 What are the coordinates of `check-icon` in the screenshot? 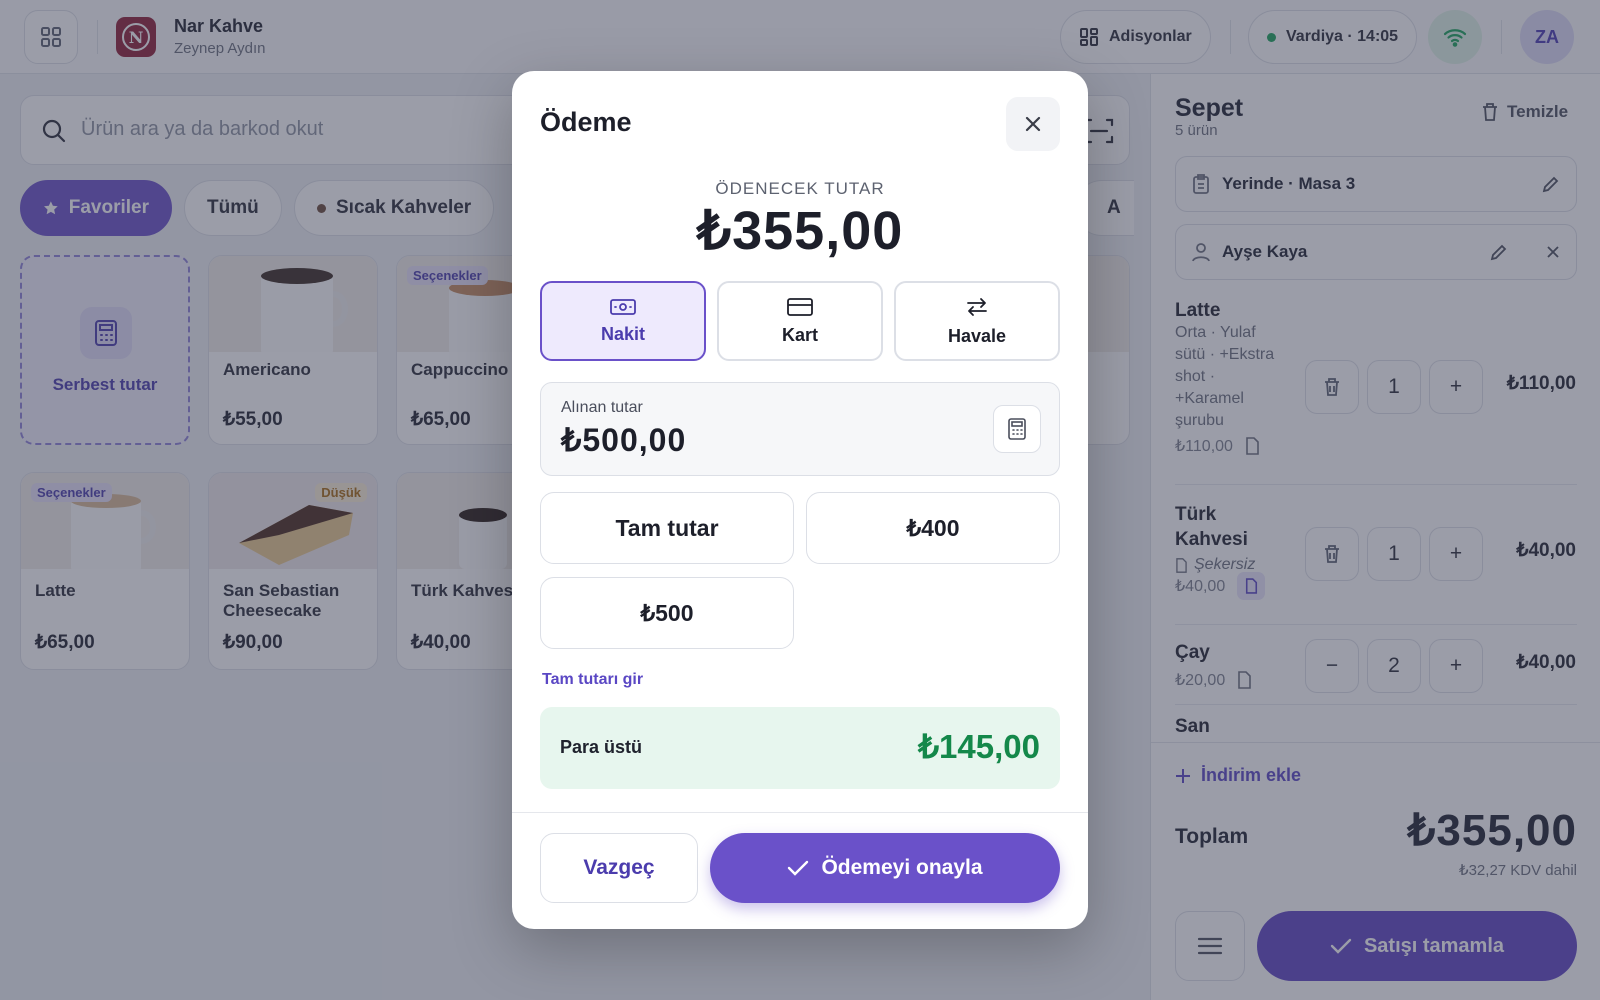 It's located at (798, 868).